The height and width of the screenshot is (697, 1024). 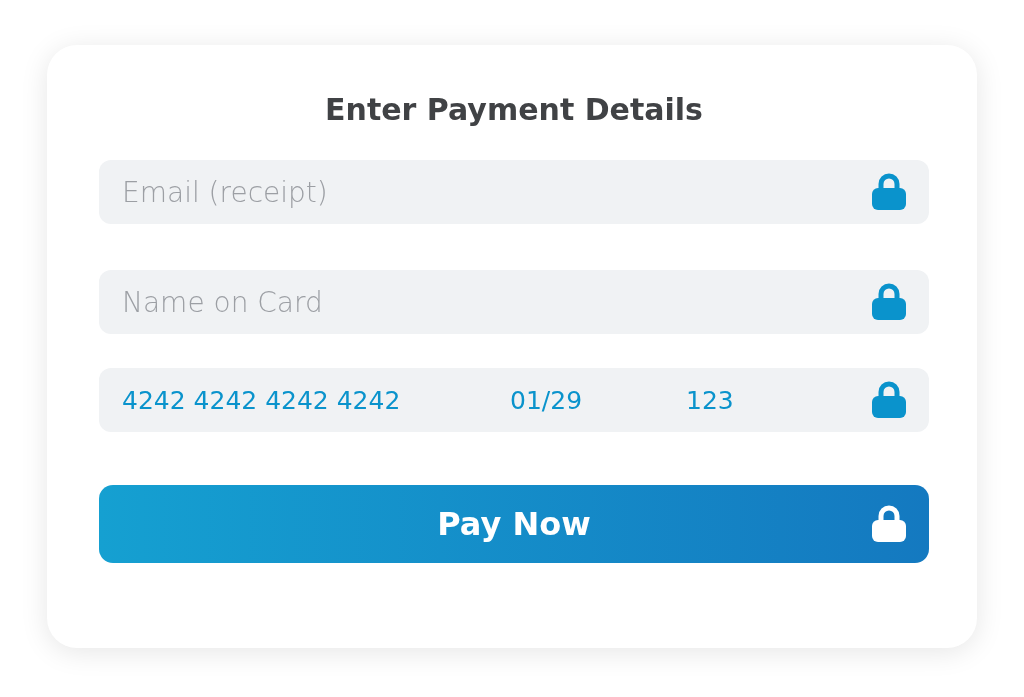 I want to click on pay-now-button: Pay Now, so click(x=514, y=524).